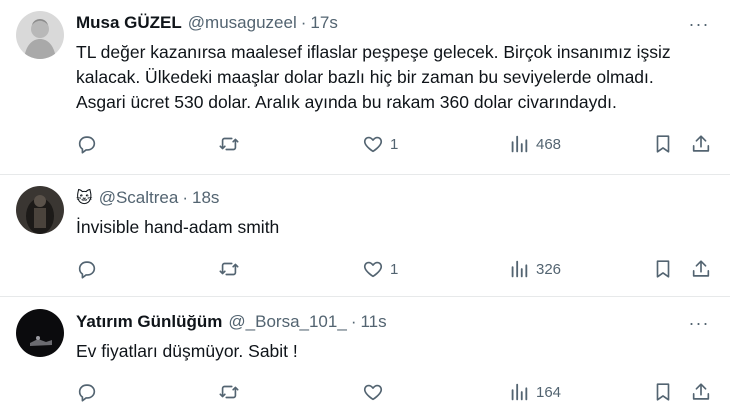 This screenshot has height=420, width=730. What do you see at coordinates (534, 392) in the screenshot?
I see `views-button: 164` at bounding box center [534, 392].